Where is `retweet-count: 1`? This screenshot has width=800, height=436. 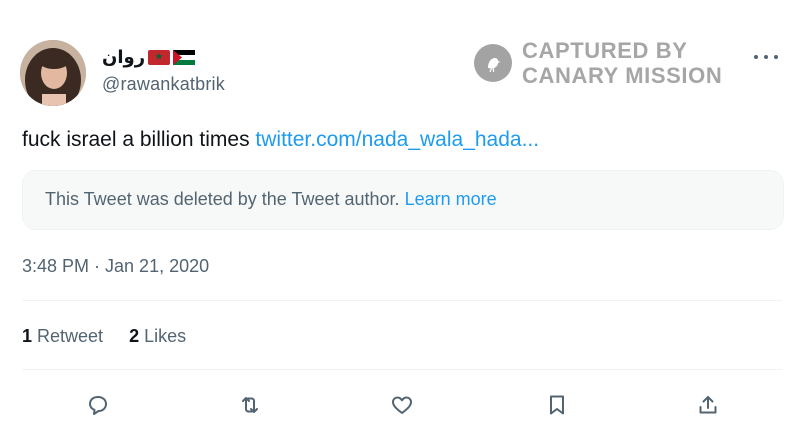
retweet-count: 1 is located at coordinates (27, 336).